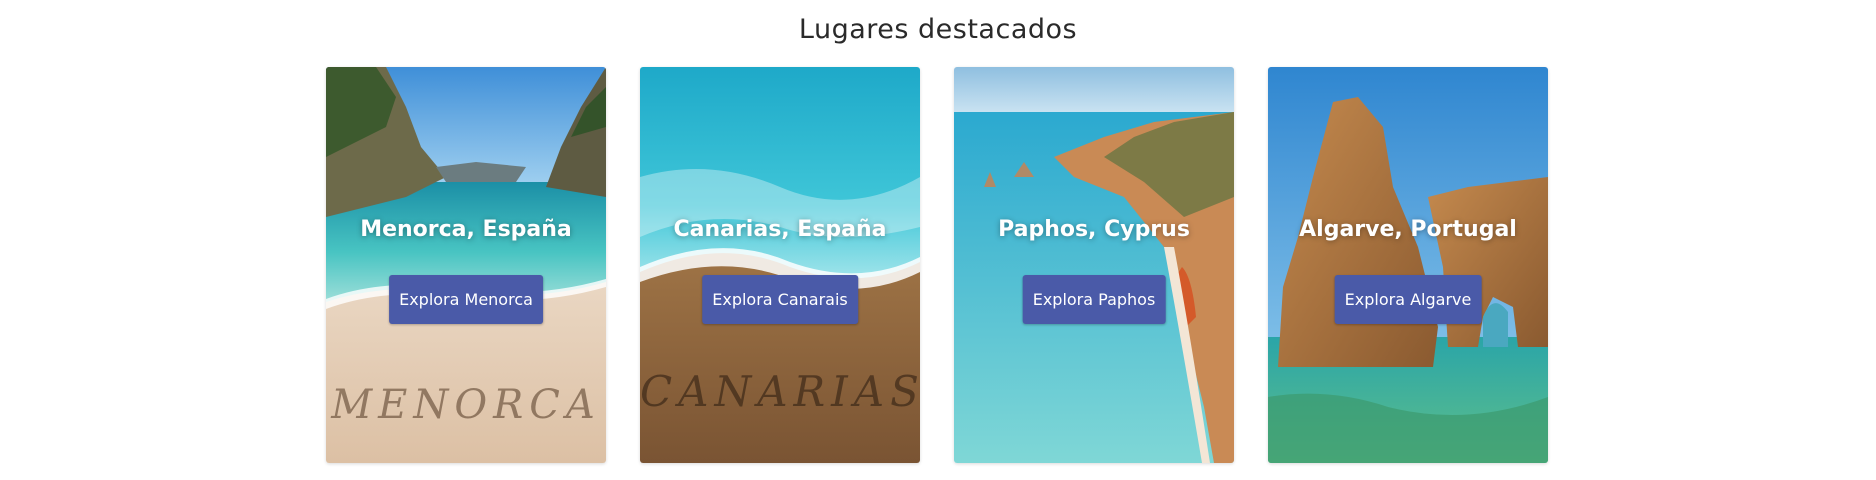 This screenshot has width=1876, height=480. I want to click on explore-menorca-button: Explora Menorca, so click(466, 299).